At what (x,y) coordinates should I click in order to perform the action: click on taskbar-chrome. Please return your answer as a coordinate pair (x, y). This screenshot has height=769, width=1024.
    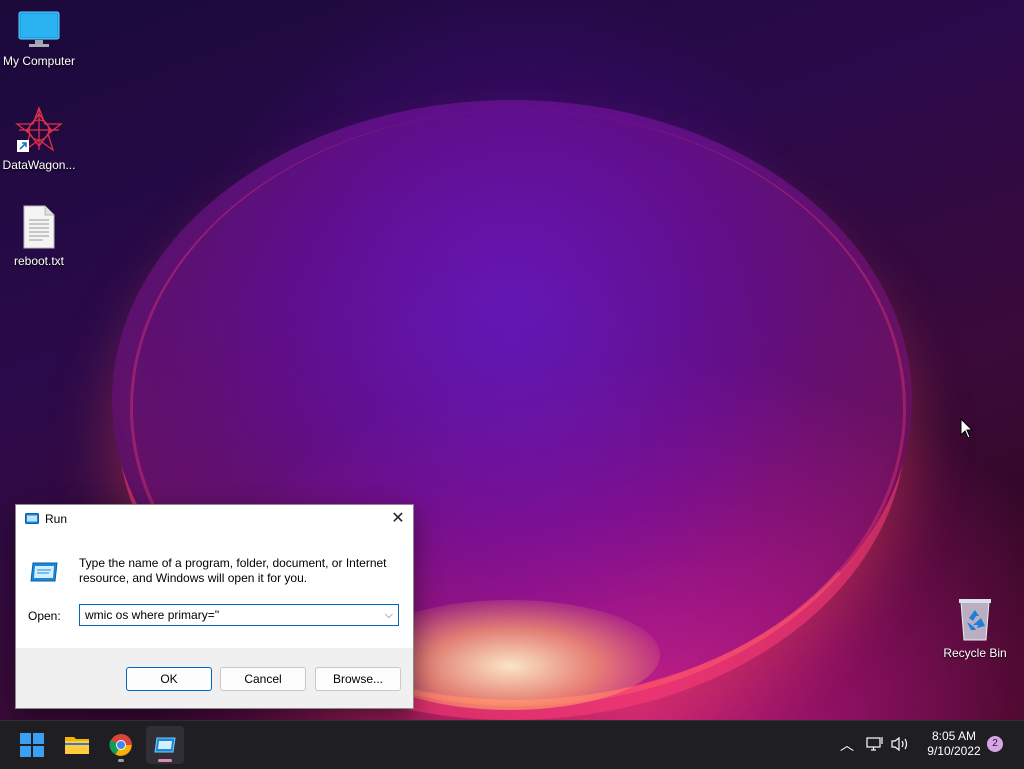
    Looking at the image, I should click on (121, 745).